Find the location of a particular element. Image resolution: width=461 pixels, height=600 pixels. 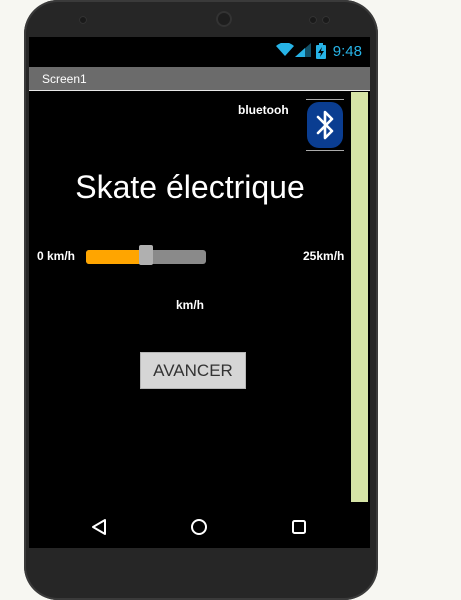

app-title-bar: Screen1 is located at coordinates (199, 79).